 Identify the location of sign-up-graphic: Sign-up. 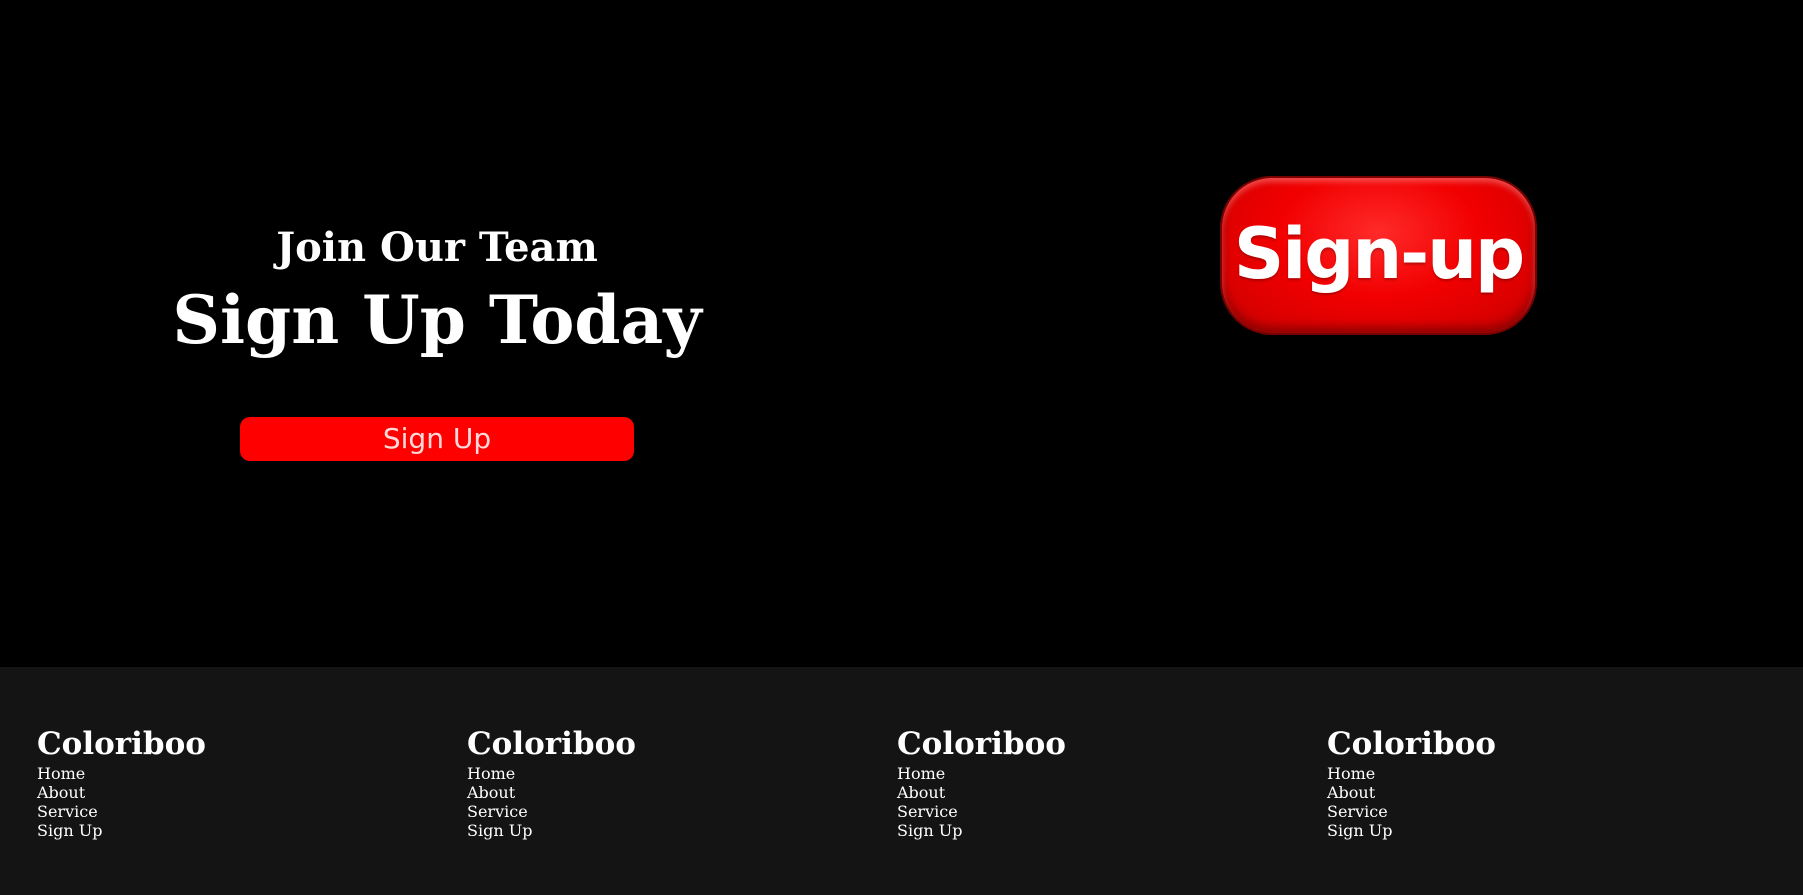
(1378, 255).